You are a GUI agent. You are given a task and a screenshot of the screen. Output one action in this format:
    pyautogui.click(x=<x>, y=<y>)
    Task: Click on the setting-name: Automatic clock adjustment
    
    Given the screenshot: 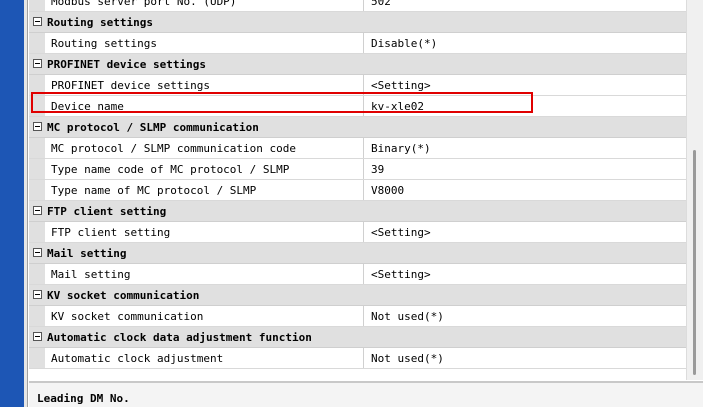 What is the action you would take?
    pyautogui.click(x=137, y=358)
    